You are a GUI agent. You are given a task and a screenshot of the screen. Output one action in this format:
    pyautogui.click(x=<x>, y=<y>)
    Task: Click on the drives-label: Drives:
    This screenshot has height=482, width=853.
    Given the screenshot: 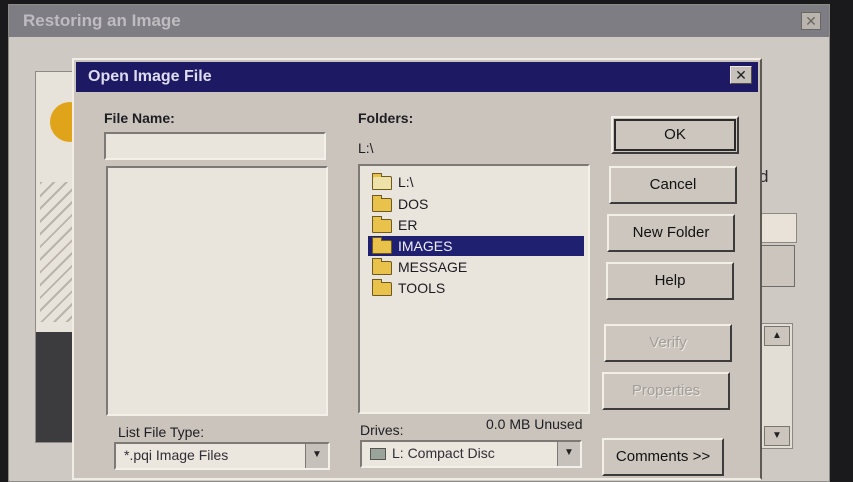 What is the action you would take?
    pyautogui.click(x=382, y=430)
    